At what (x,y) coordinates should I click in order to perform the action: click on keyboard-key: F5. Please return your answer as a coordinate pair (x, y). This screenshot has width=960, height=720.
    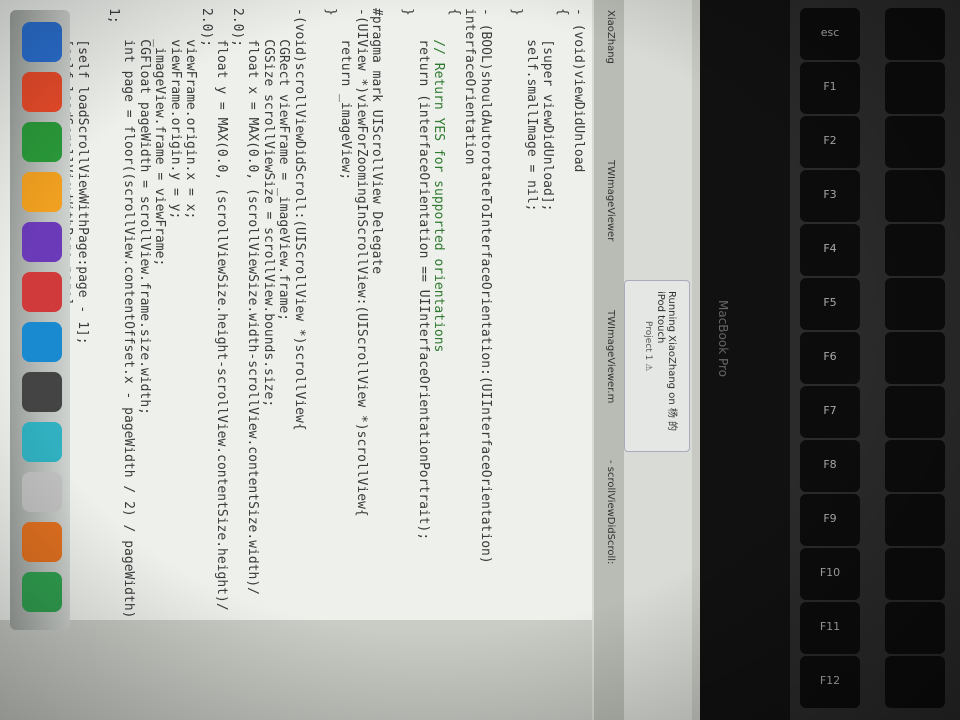
    Looking at the image, I should click on (830, 304).